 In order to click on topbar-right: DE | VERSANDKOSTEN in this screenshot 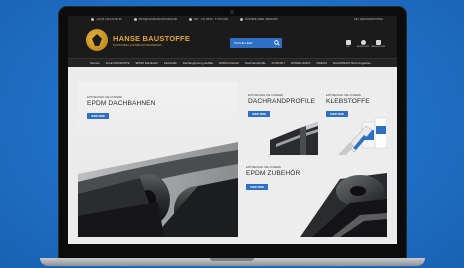, I will do `click(368, 19)`.